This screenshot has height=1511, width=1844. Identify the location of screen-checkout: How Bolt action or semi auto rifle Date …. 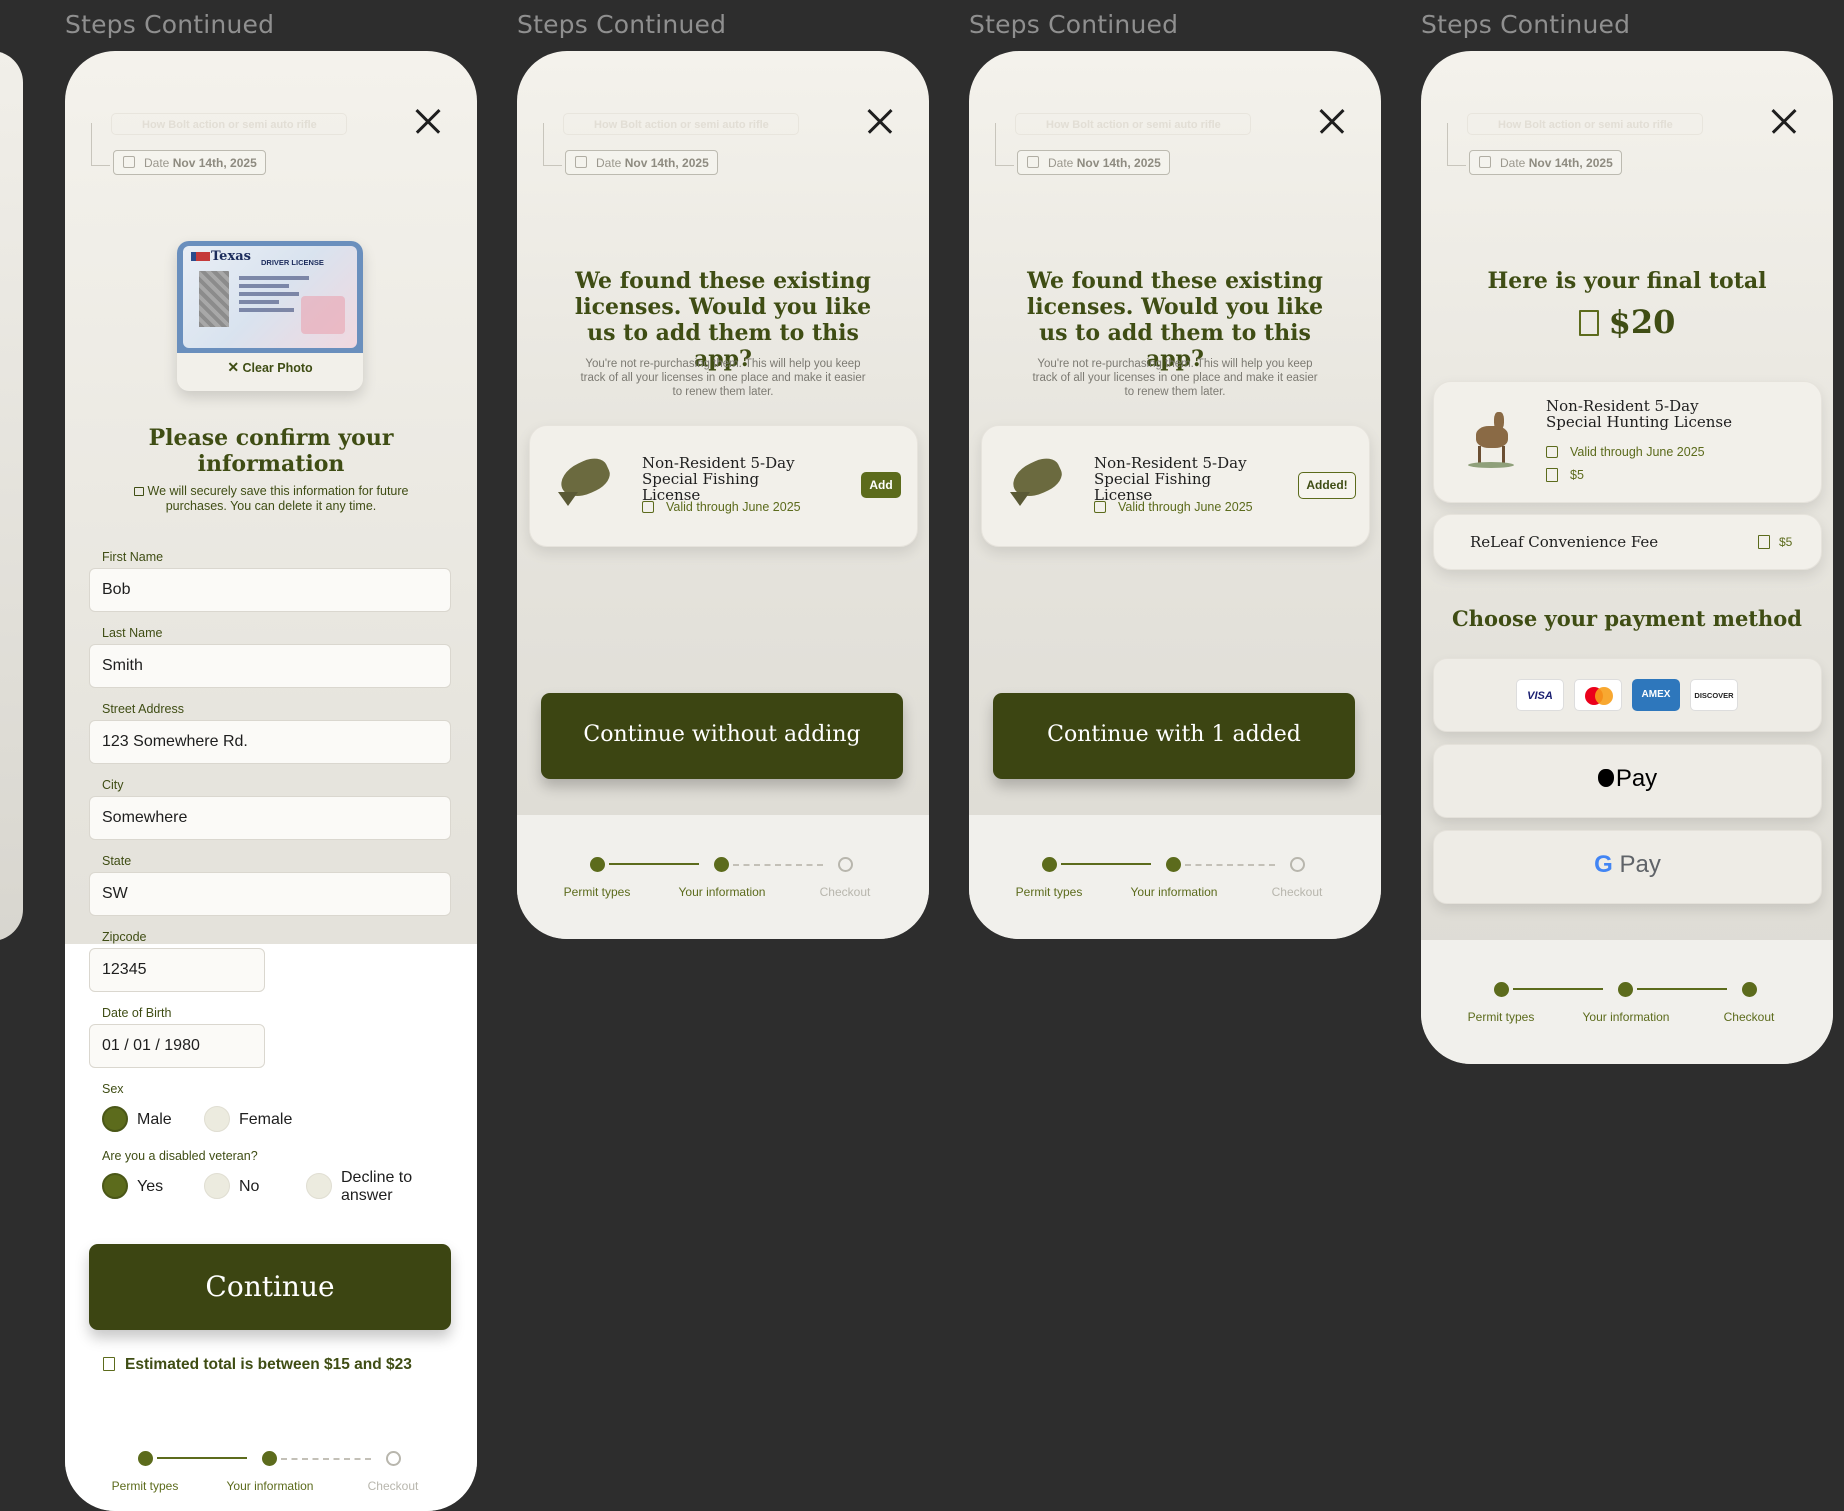
(1627, 557).